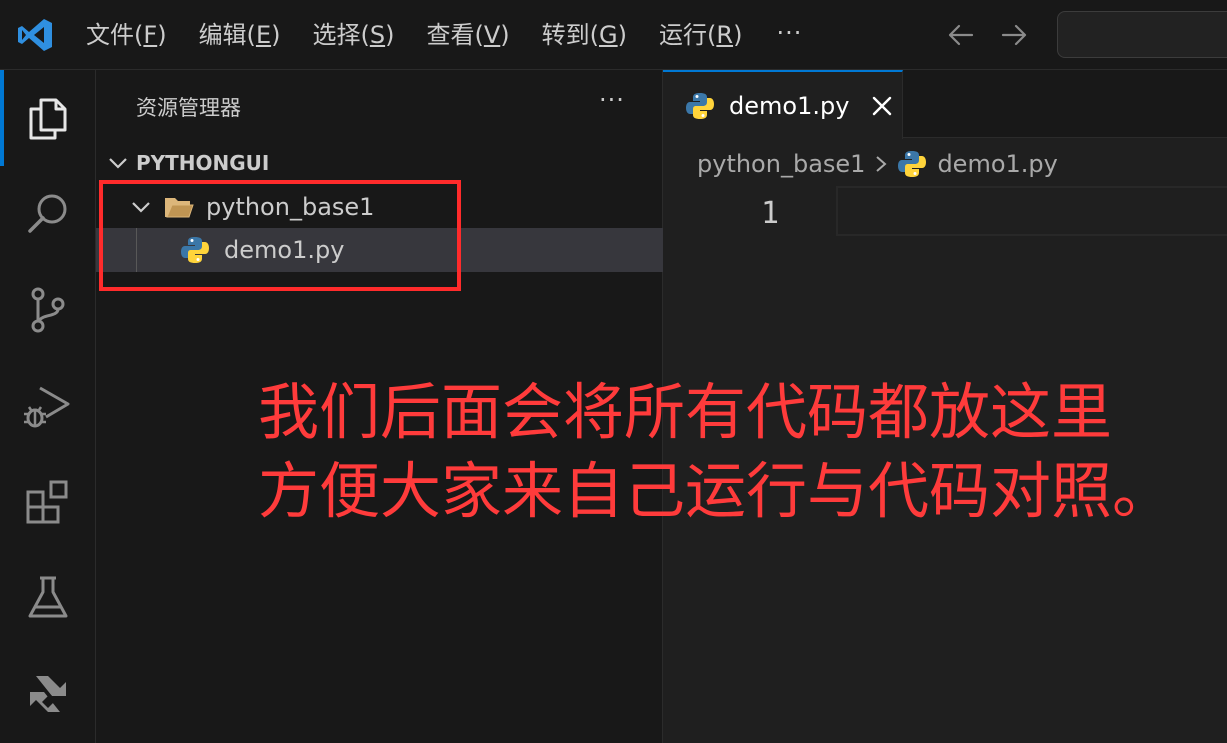 Image resolution: width=1227 pixels, height=743 pixels. I want to click on menu-more-button: ···, so click(789, 35).